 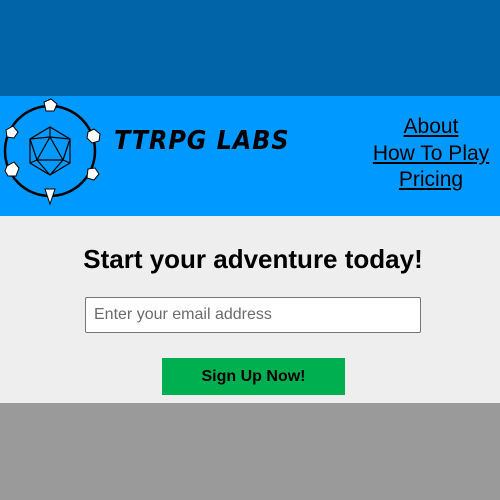 I want to click on page-headline: Start your adventure today!, so click(x=253, y=259).